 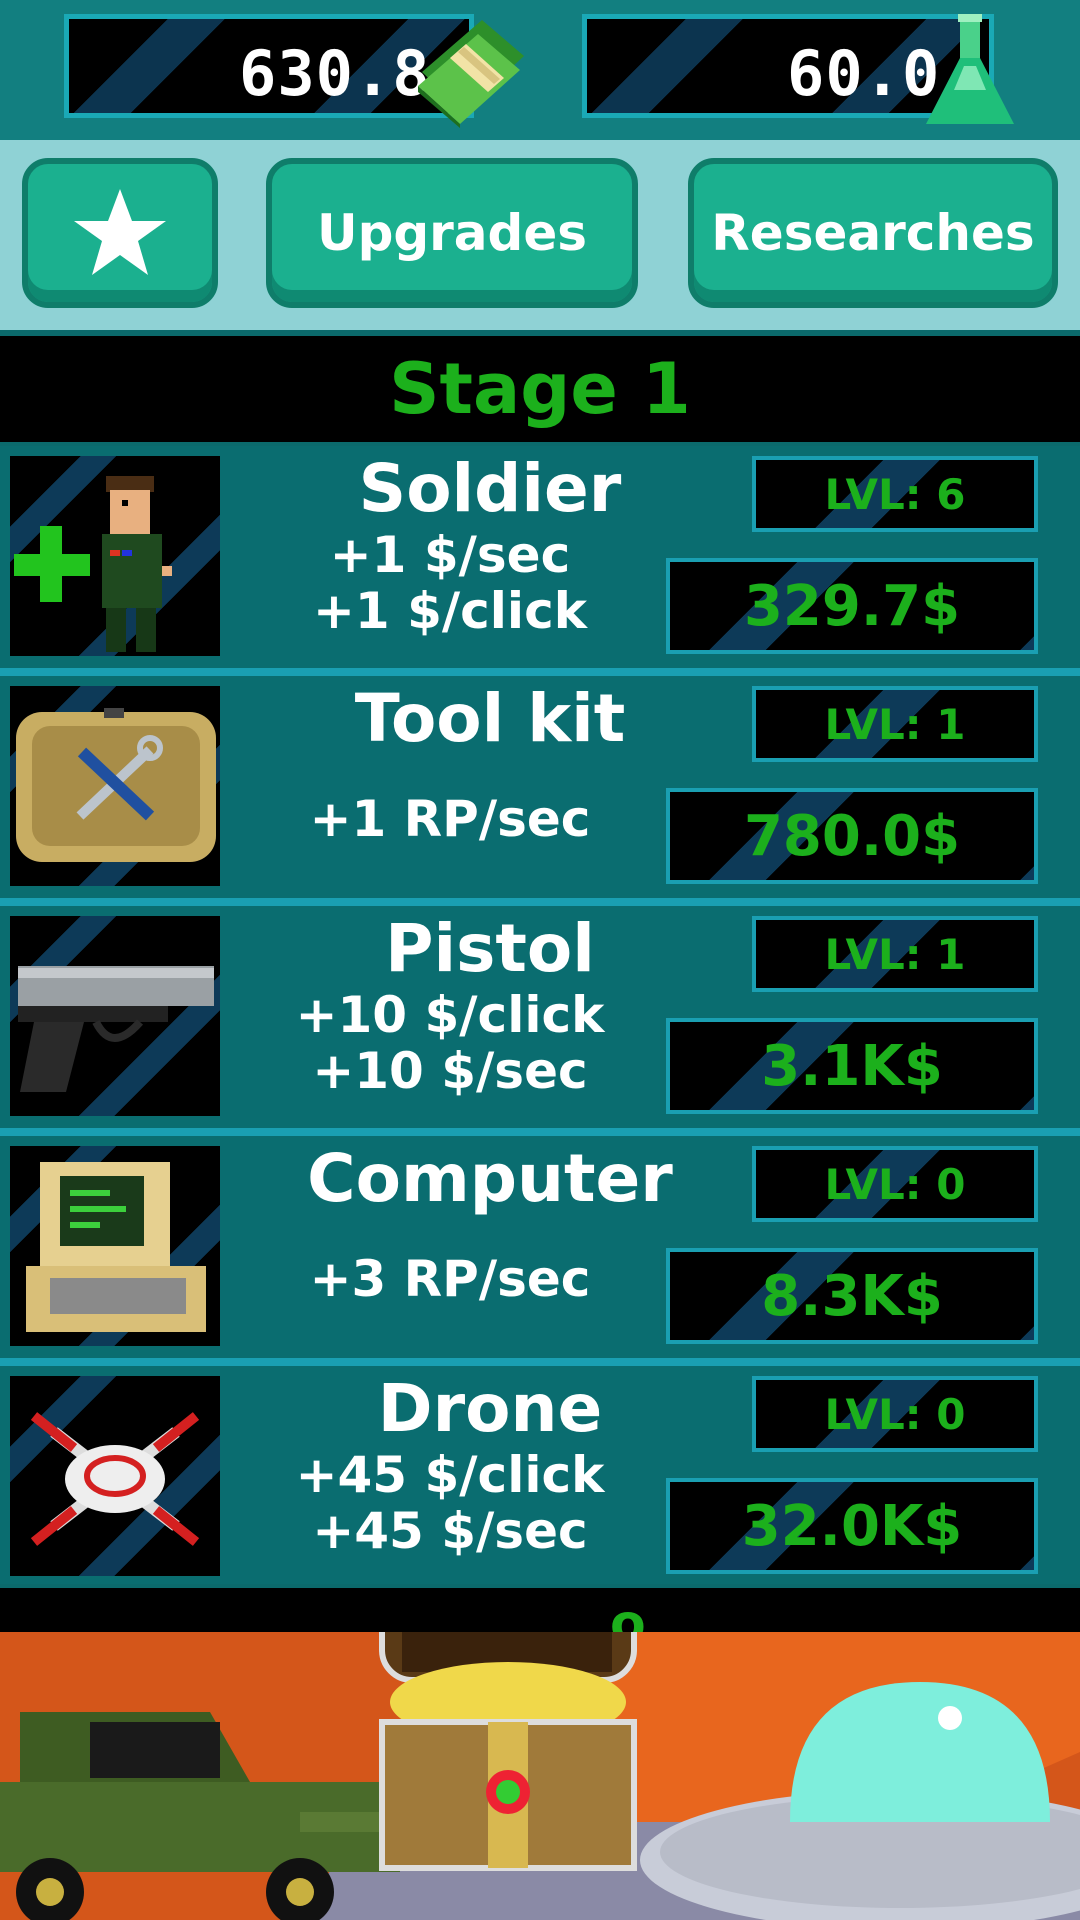 I want to click on list-item-computer: Computer +3 RP/sec LVL: 0 8.3K$, so click(x=540, y=1251).